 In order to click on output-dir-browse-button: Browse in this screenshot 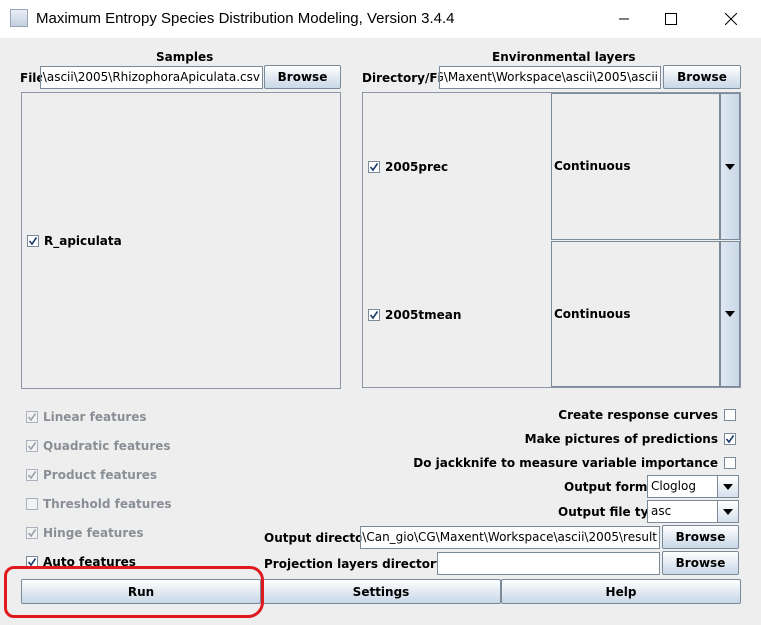, I will do `click(700, 537)`.